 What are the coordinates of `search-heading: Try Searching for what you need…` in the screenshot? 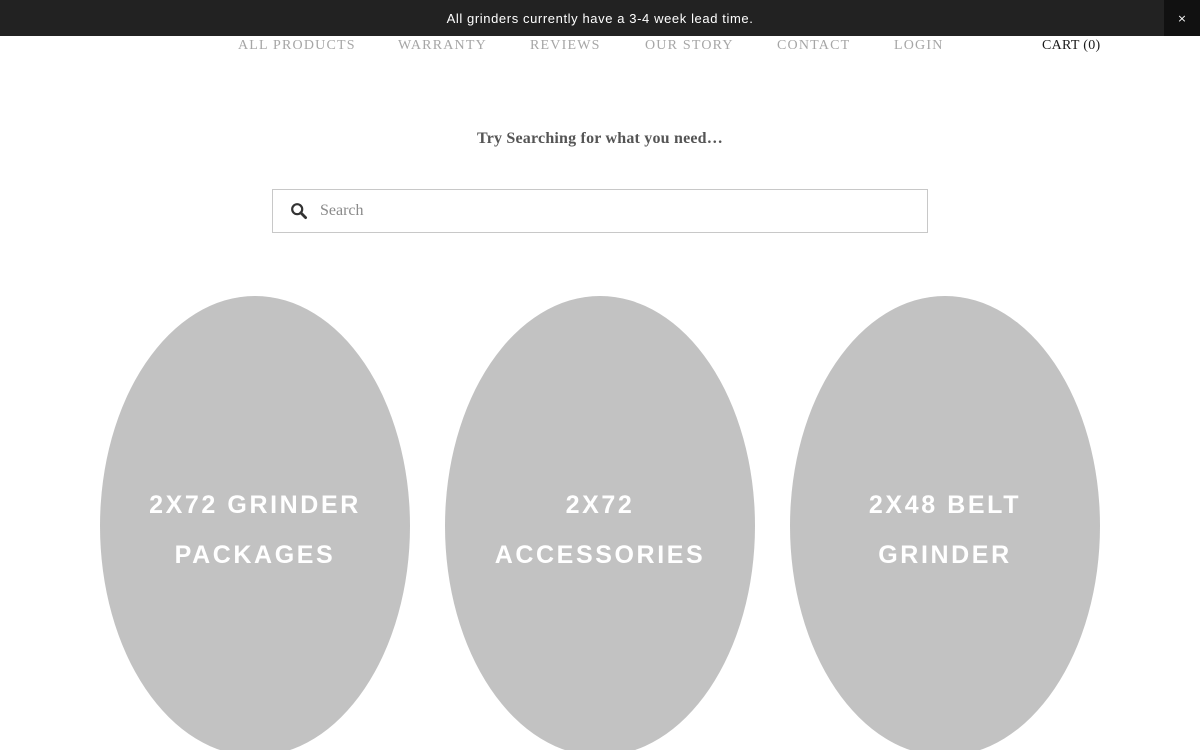 It's located at (600, 138).